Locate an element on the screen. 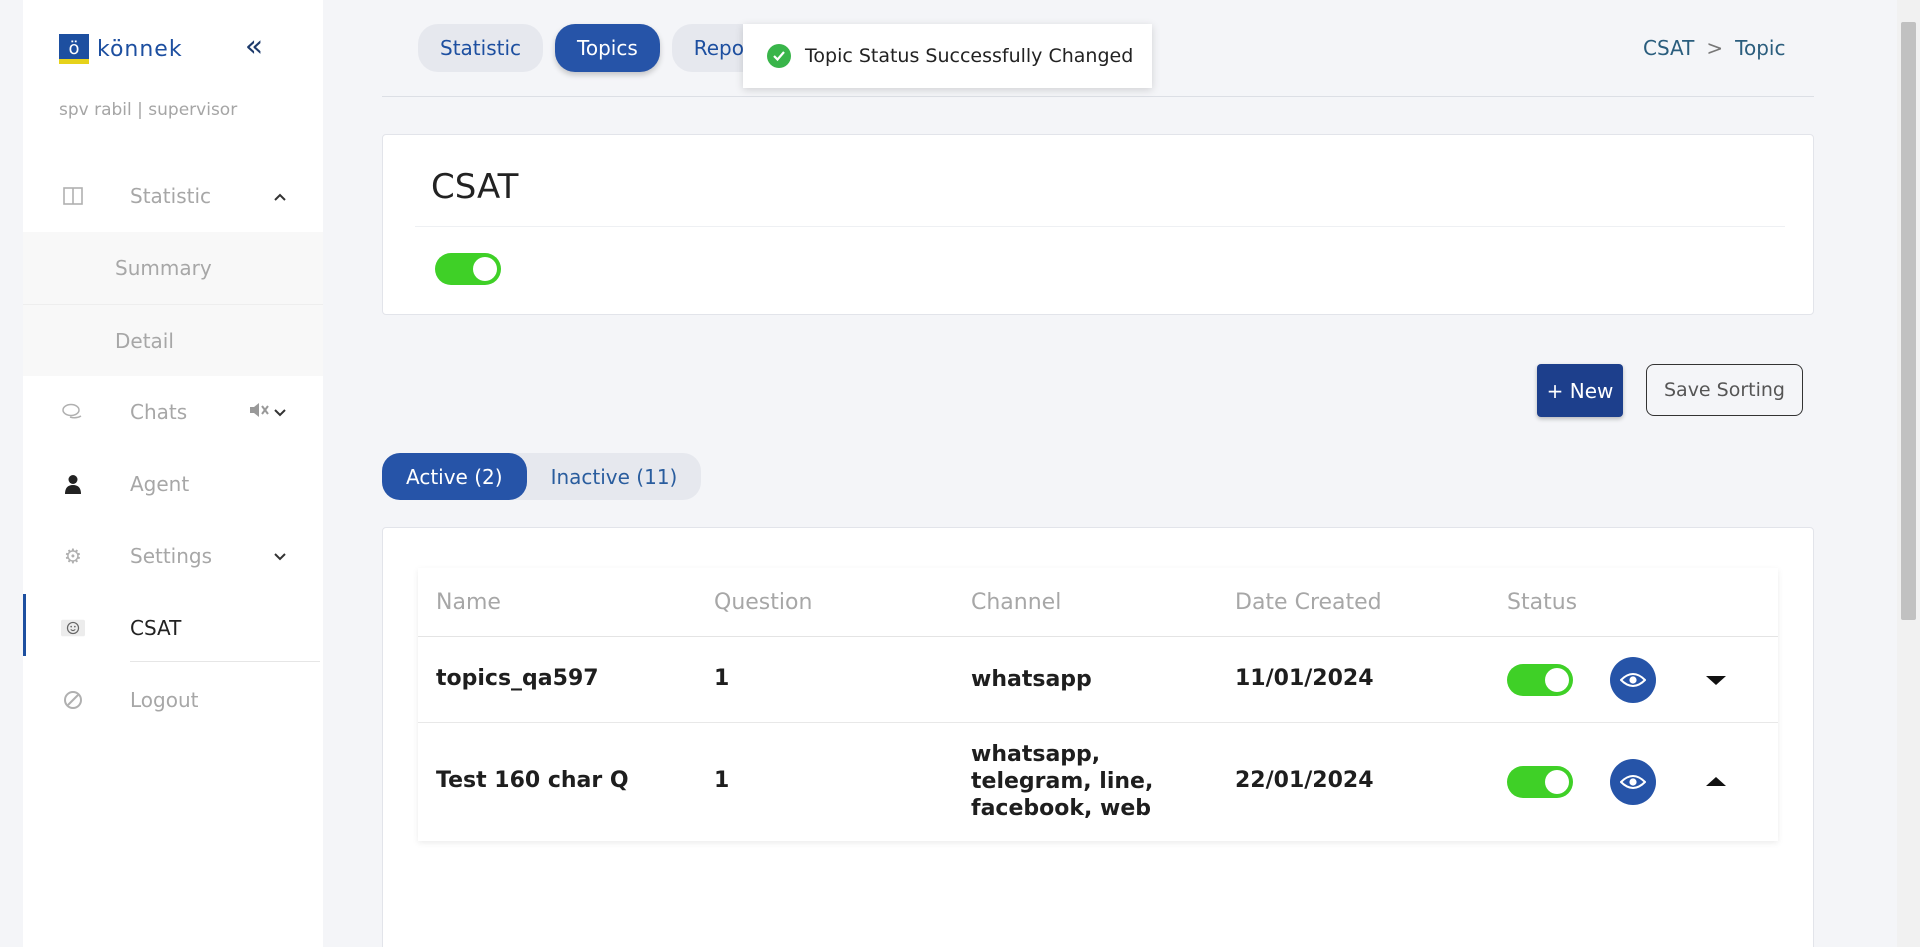 The width and height of the screenshot is (1920, 947). topic-channel: whatsapp is located at coordinates (1031, 679).